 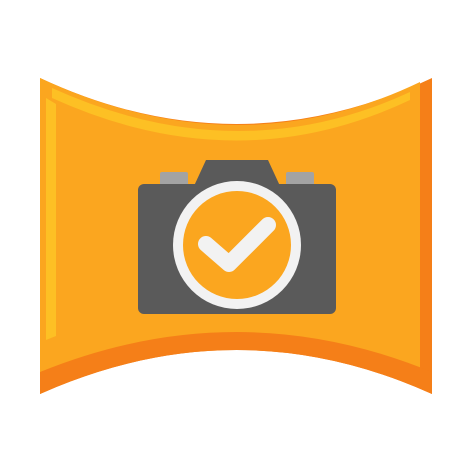 What do you see at coordinates (174, 179) in the screenshot?
I see `camera-left-button` at bounding box center [174, 179].